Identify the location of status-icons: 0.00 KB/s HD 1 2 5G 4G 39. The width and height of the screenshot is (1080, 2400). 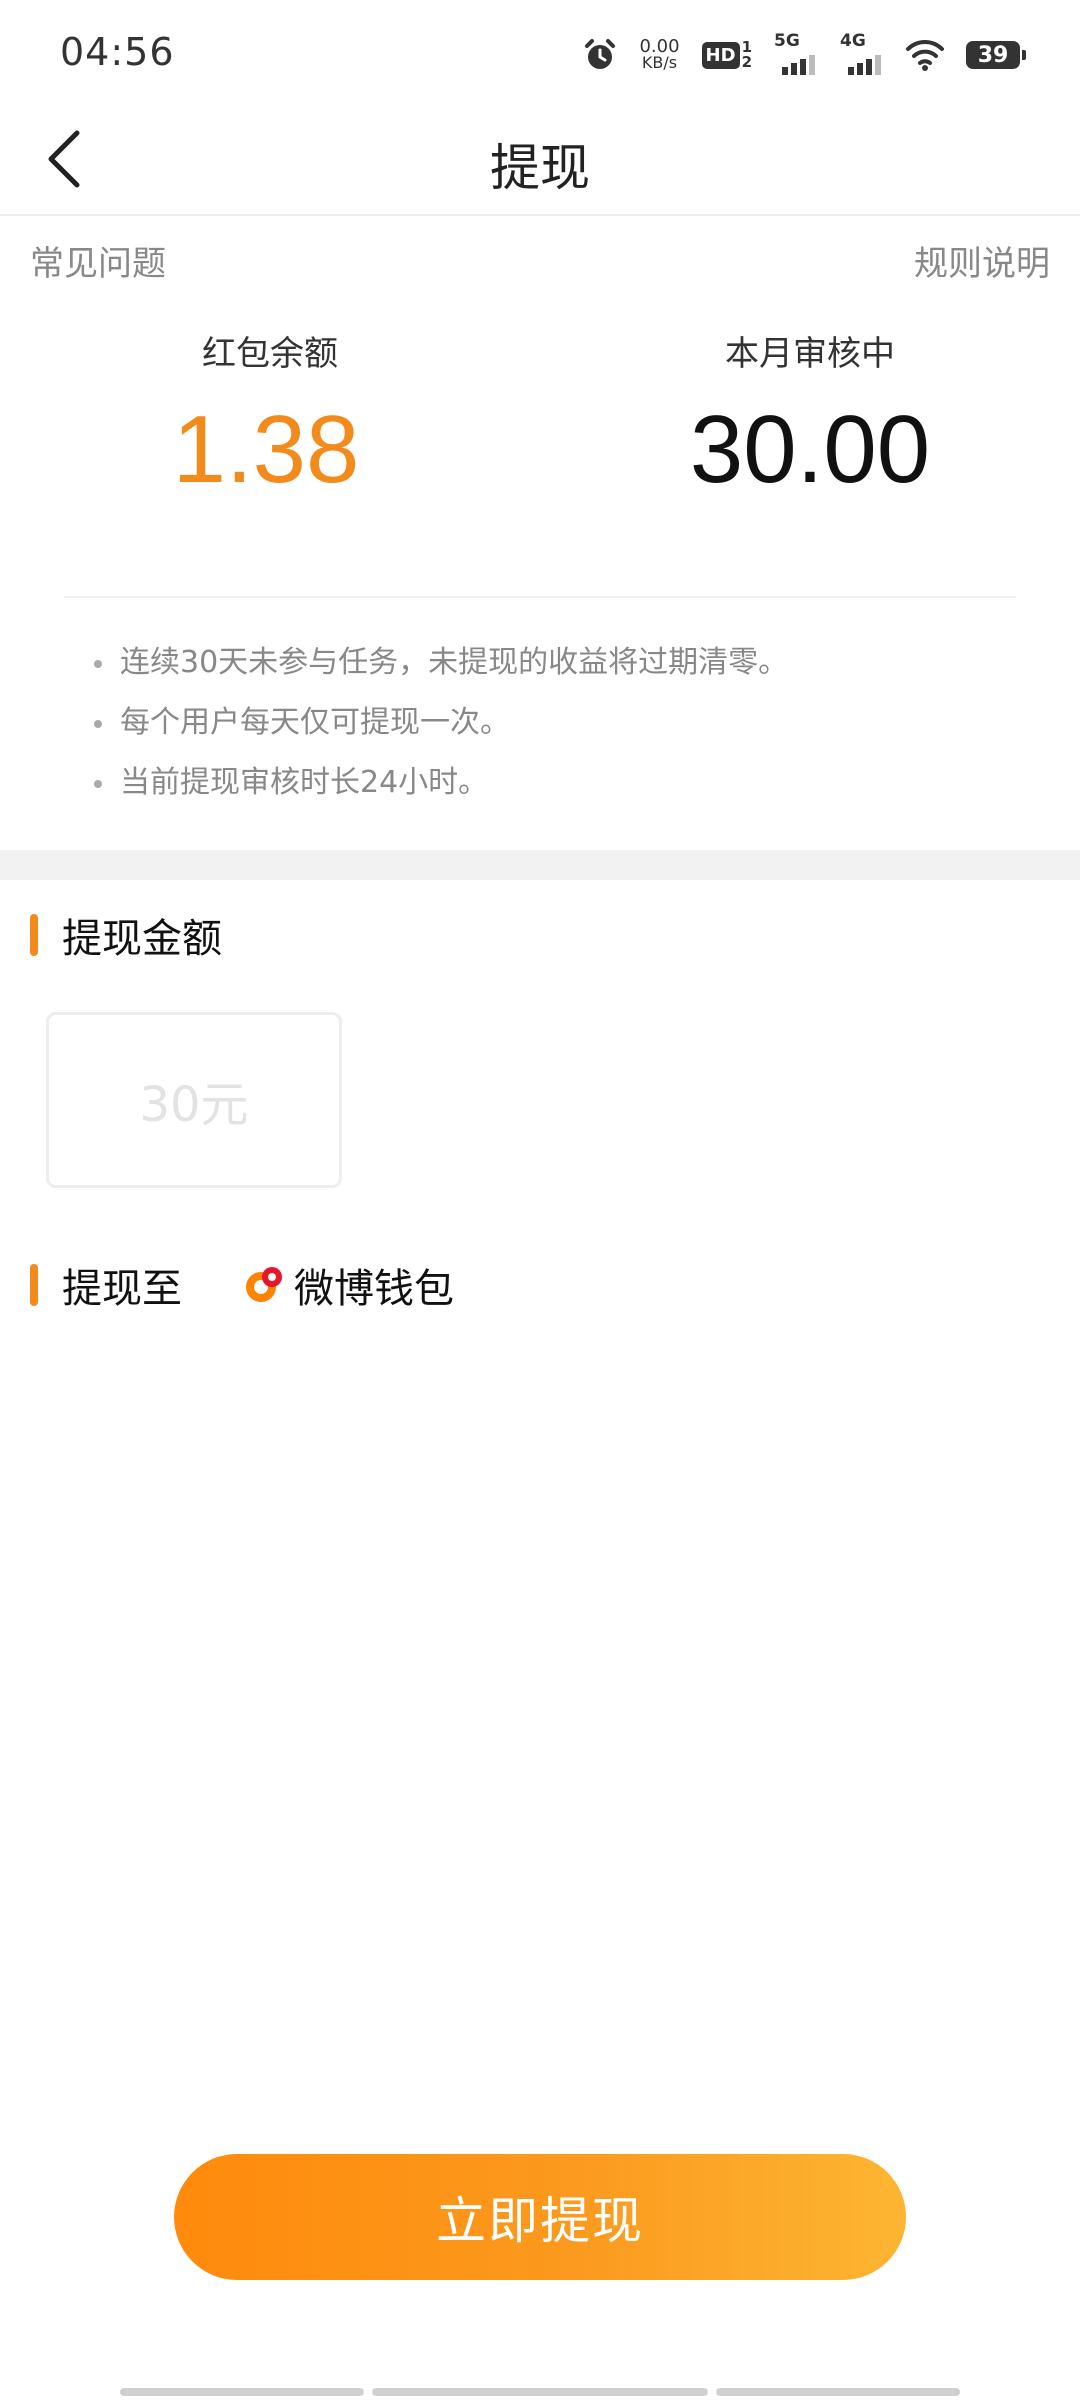
(804, 54).